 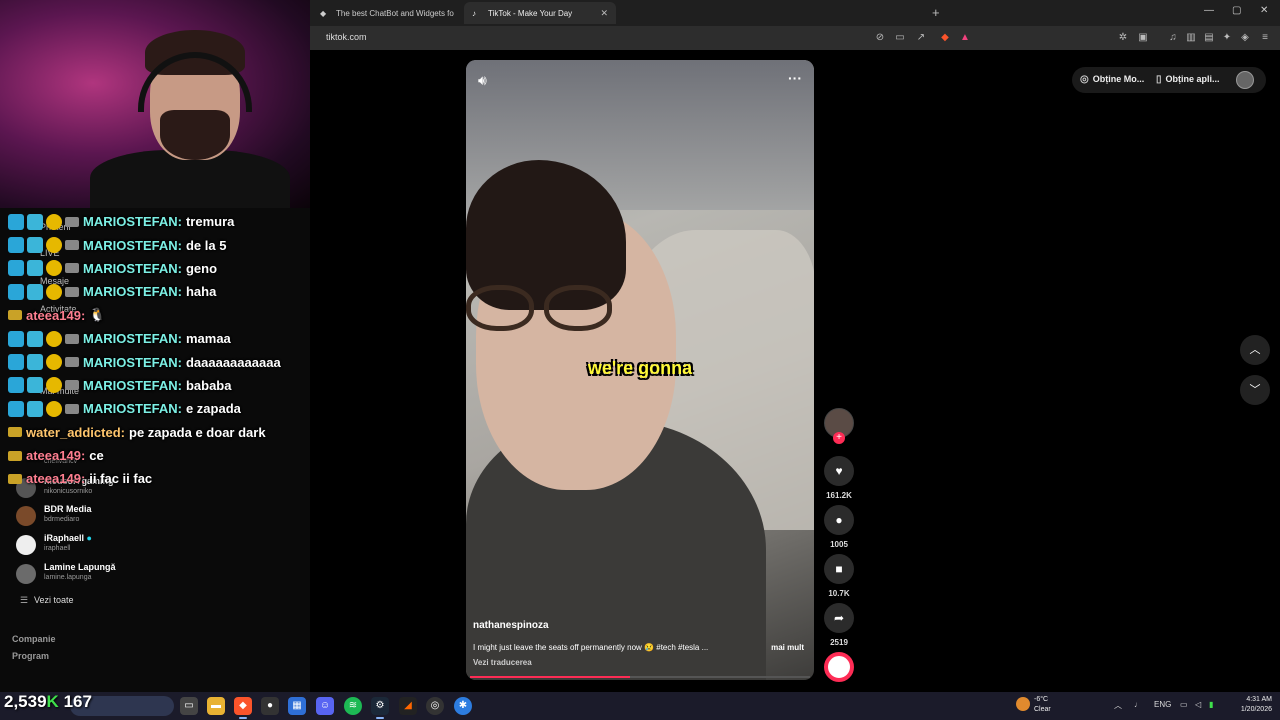 What do you see at coordinates (1249, 705) in the screenshot?
I see `system-clock: 4:31 AM 1/20/2026` at bounding box center [1249, 705].